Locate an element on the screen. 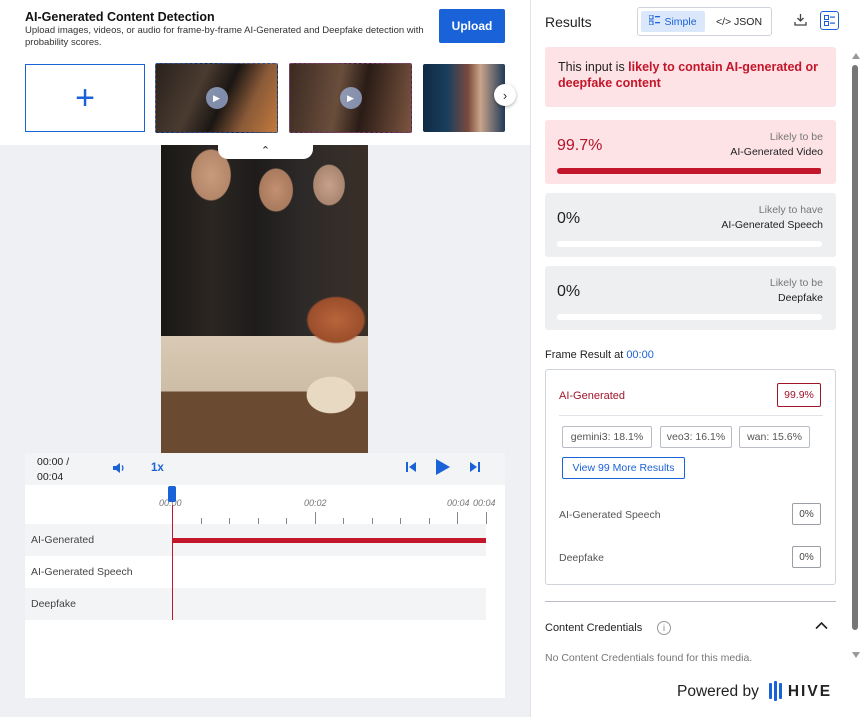 The image size is (862, 717). verdict-prefix: This input is is located at coordinates (593, 67).